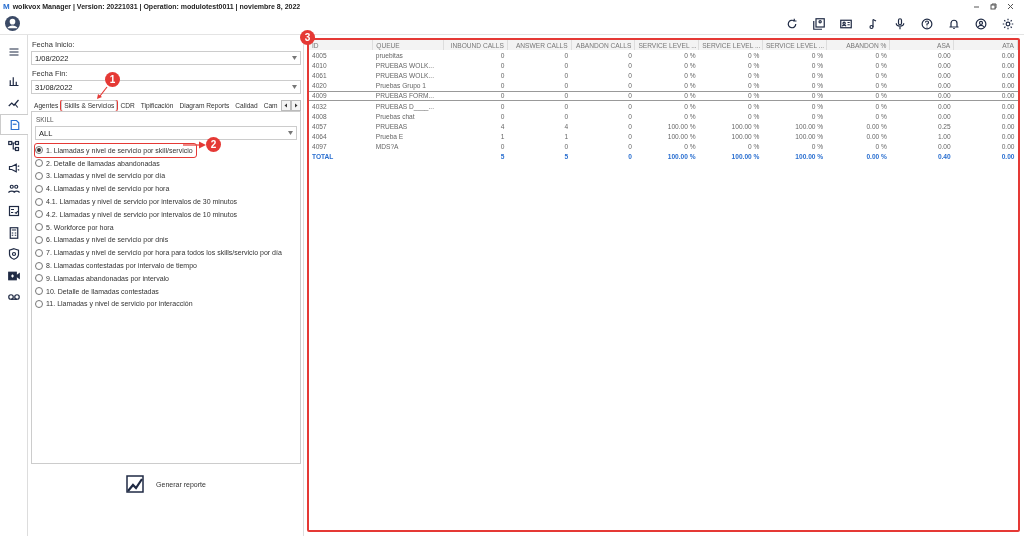 This screenshot has height=536, width=1024. What do you see at coordinates (13, 81) in the screenshot?
I see `bars-icon` at bounding box center [13, 81].